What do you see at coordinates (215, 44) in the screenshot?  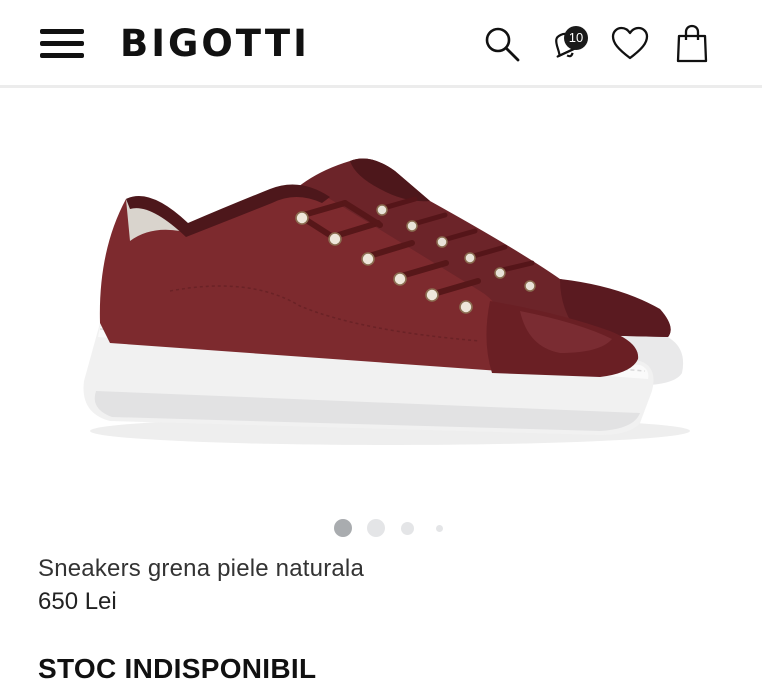 I see `brand-logo: BIGOTTI` at bounding box center [215, 44].